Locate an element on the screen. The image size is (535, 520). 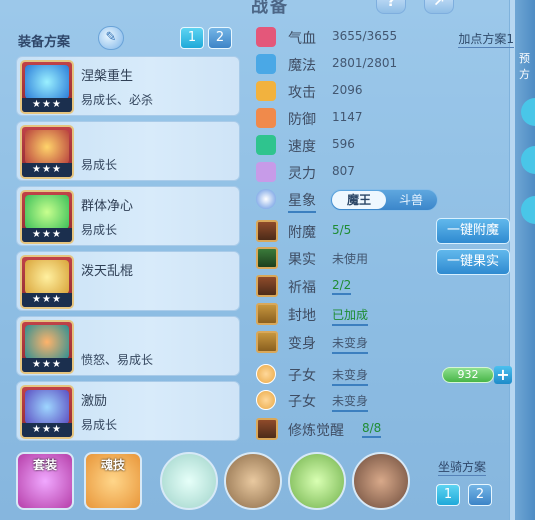
growth-value: 2/2 is located at coordinates (342, 286).